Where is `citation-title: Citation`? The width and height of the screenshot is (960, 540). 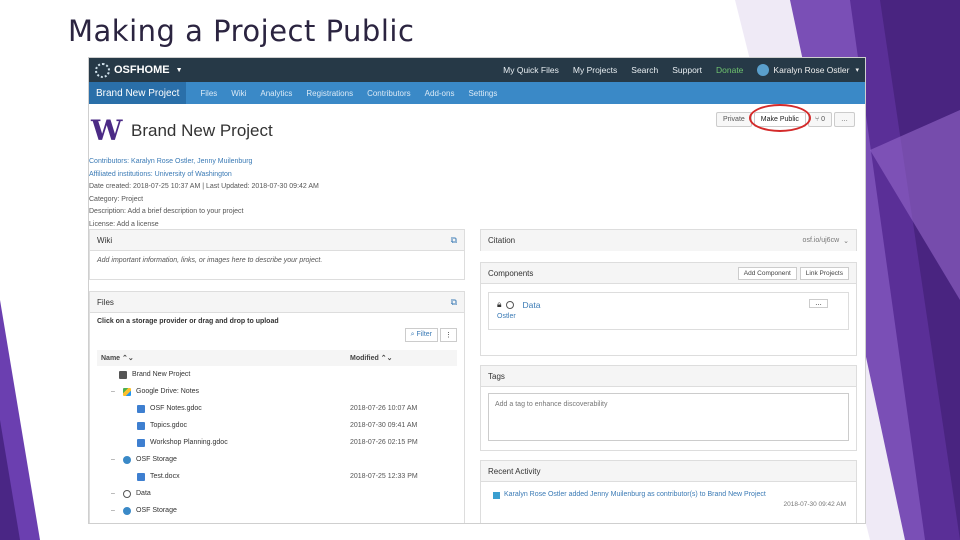
citation-title: Citation is located at coordinates (502, 240).